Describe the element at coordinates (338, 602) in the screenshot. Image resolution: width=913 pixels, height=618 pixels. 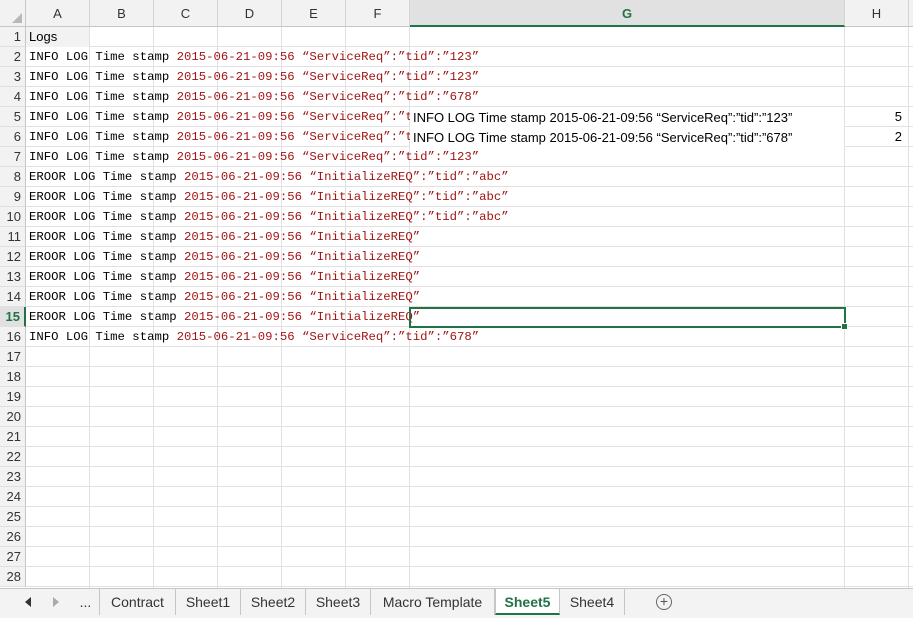
I see `tab-sheet3: Sheet3` at that location.